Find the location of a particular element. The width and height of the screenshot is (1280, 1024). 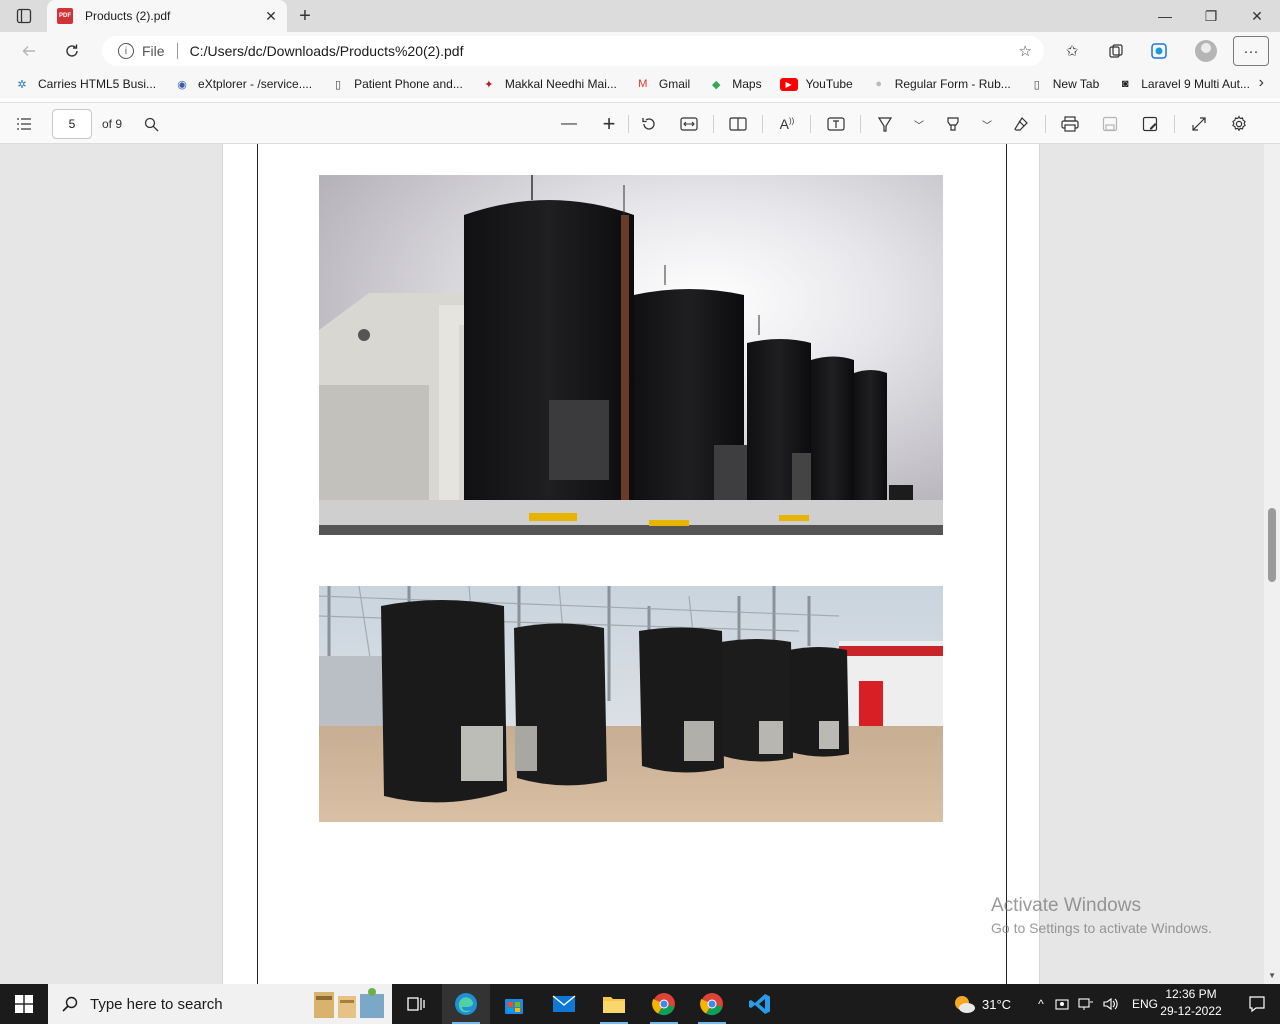

more-favorites-chevron-icon: › is located at coordinates (1261, 83).